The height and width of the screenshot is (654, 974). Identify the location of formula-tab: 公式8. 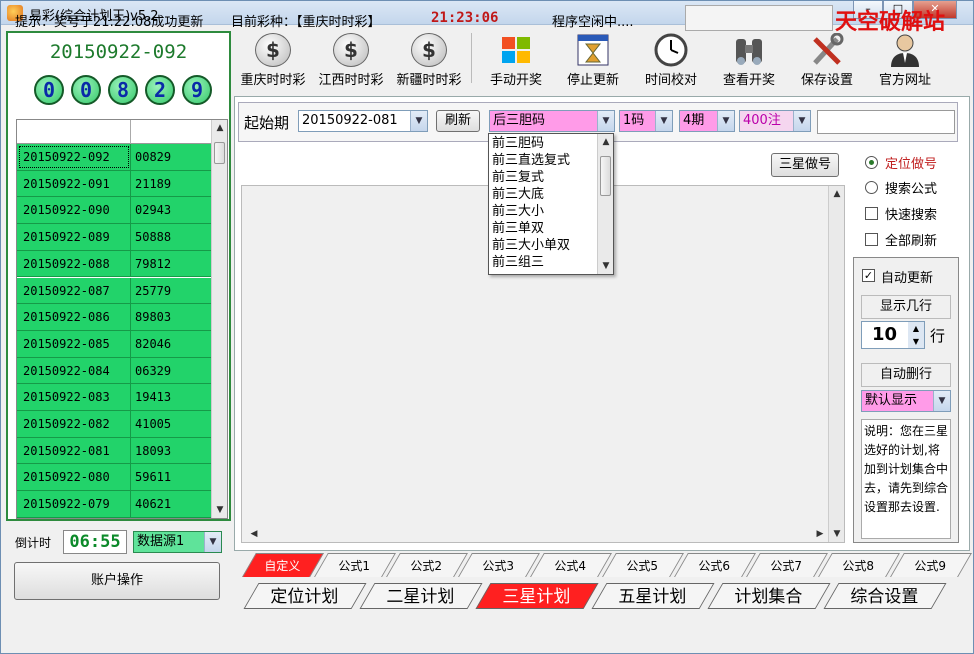
(859, 565).